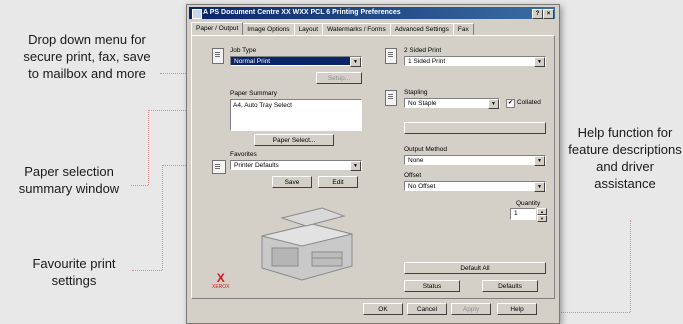 This screenshot has height=324, width=683. Describe the element at coordinates (296, 165) in the screenshot. I see `favorites-dropdown: Printer Defaults ▼` at that location.